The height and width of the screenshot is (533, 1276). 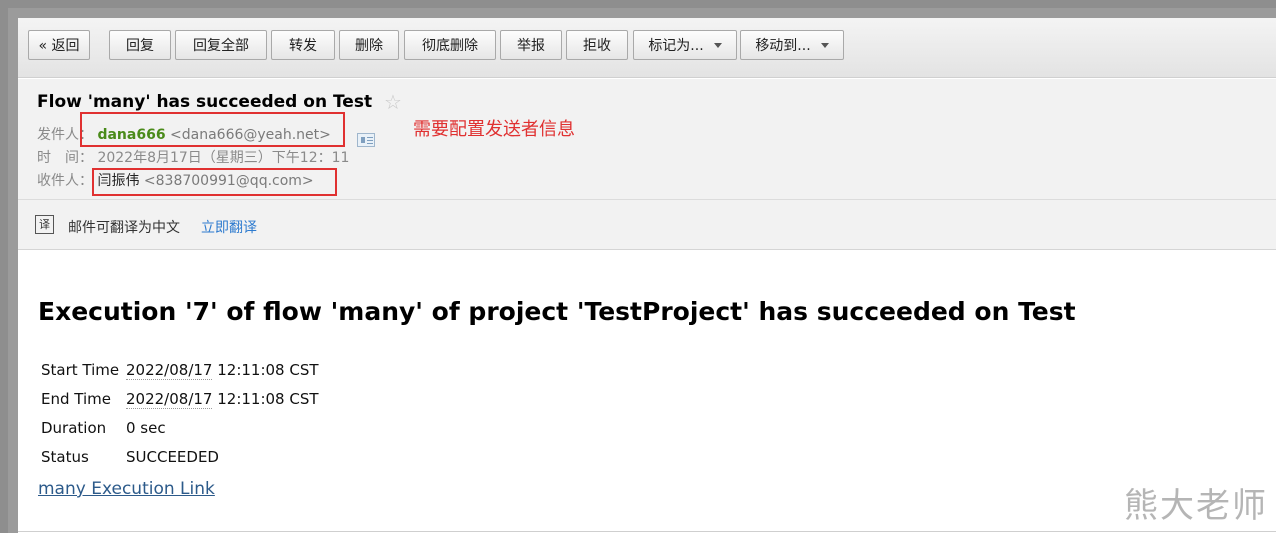 I want to click on recipient-label: 收件人：, so click(x=65, y=181).